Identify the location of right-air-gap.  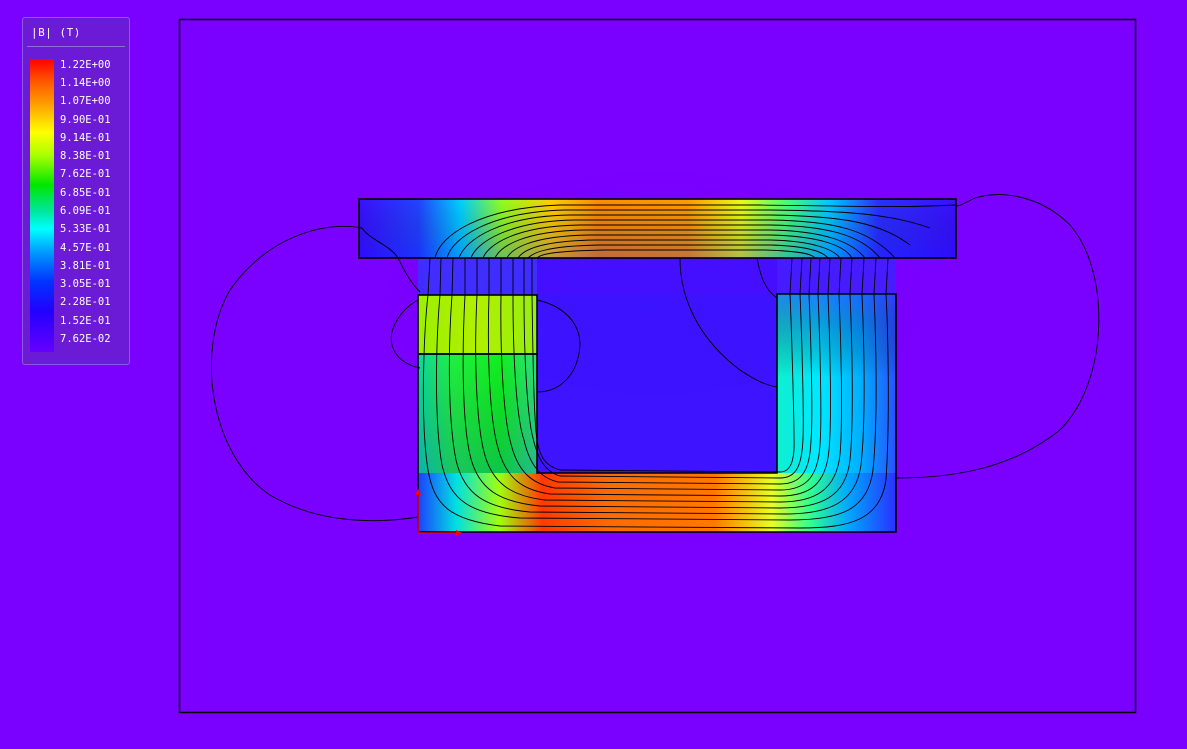
(836, 276).